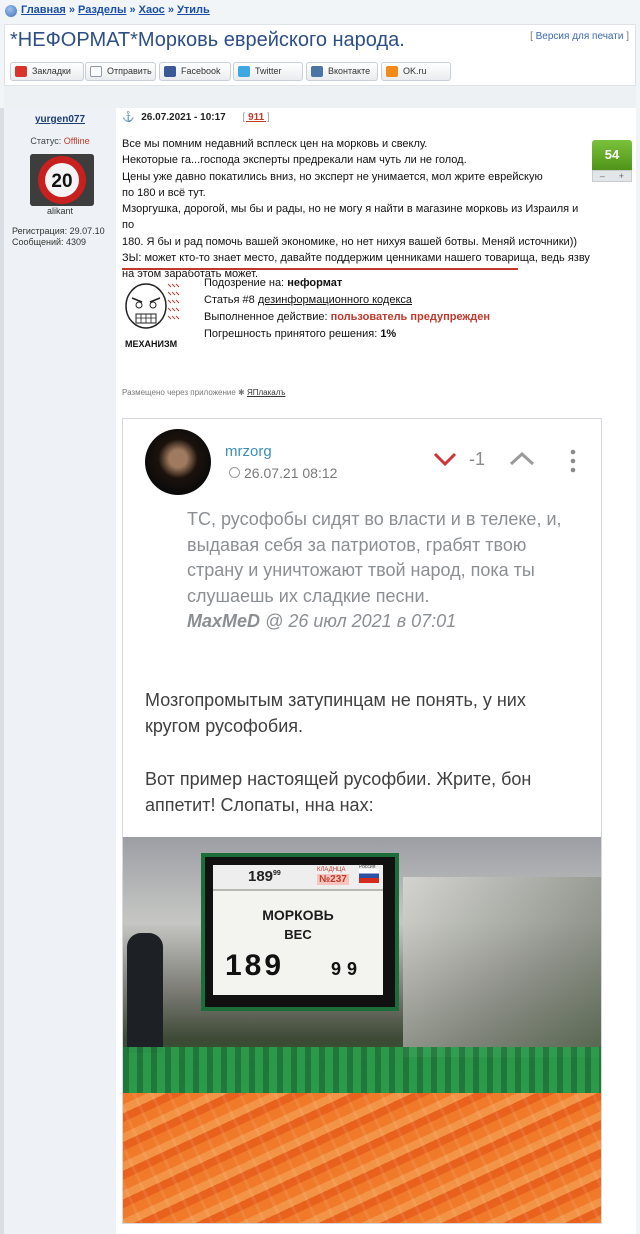  I want to click on shopper-silhouette, so click(145, 993).